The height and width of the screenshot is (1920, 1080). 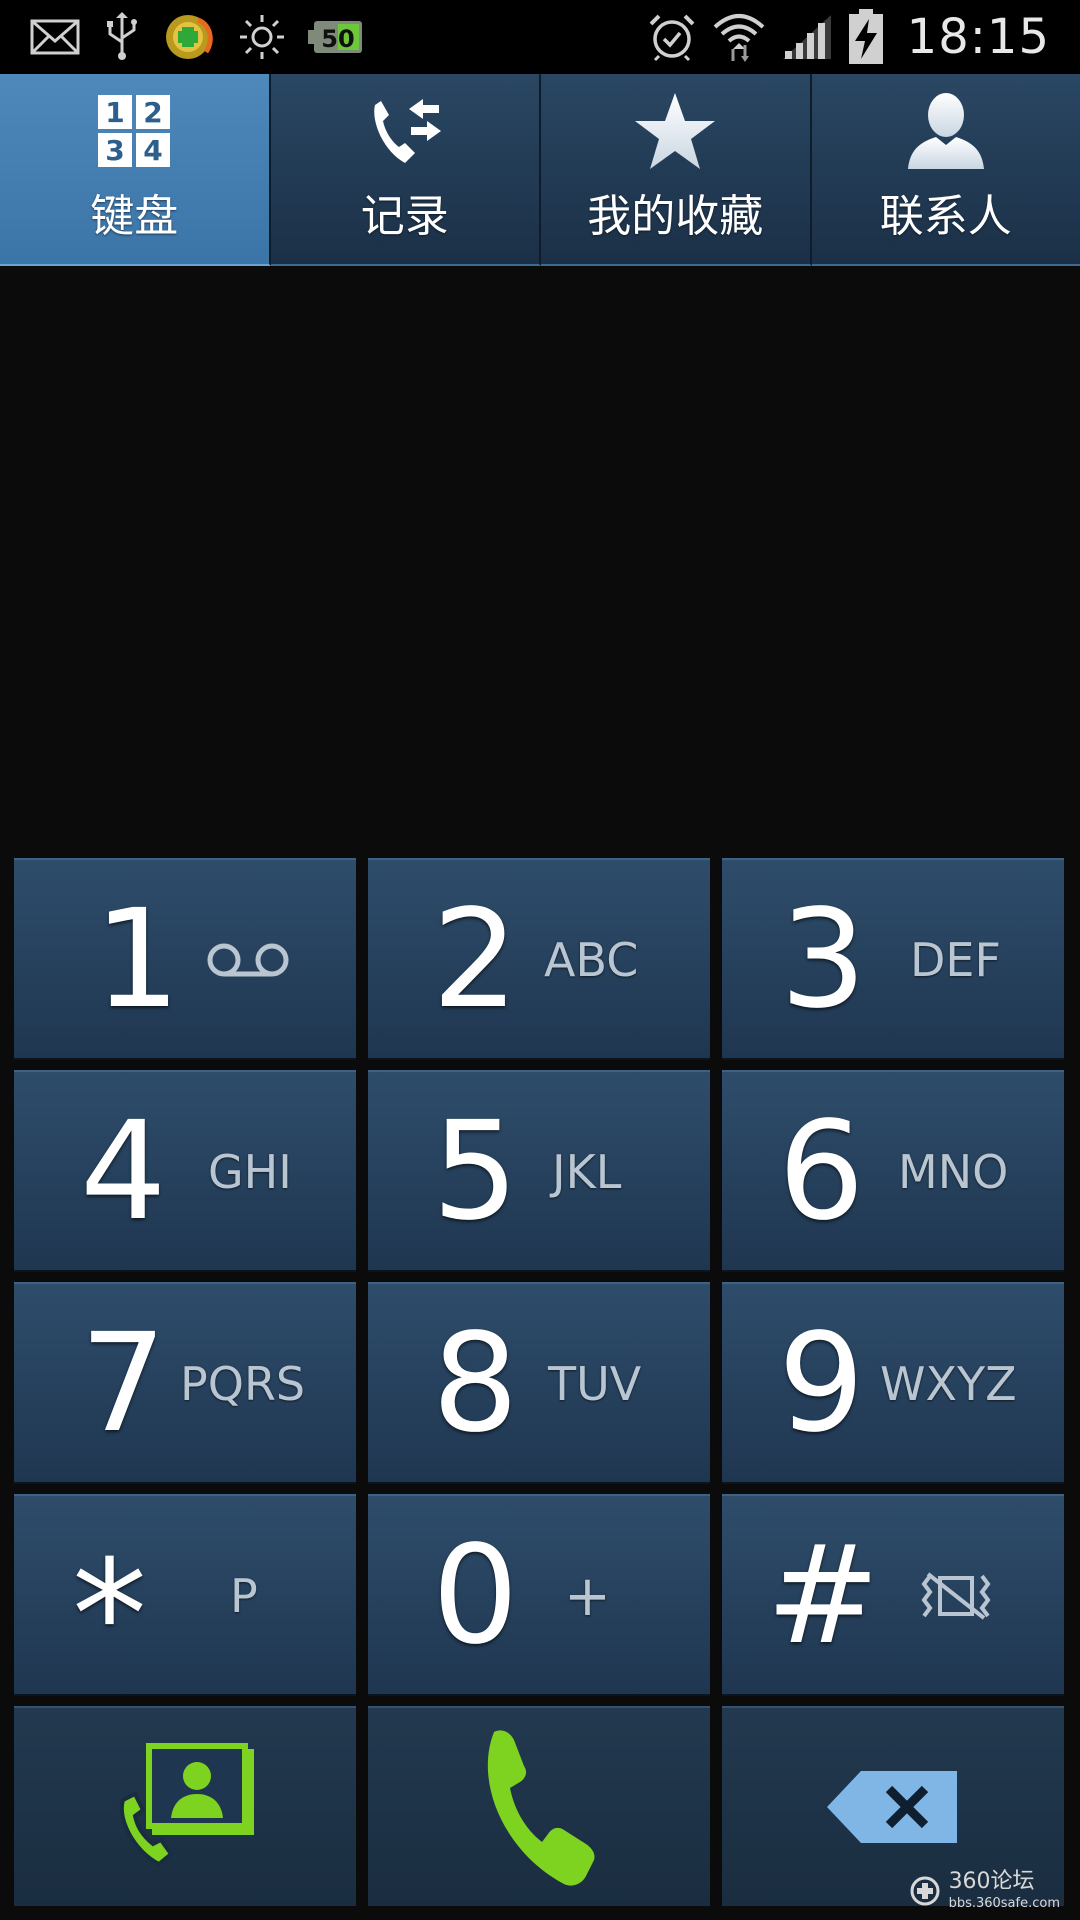 What do you see at coordinates (337, 39) in the screenshot?
I see `svg-text: 50` at bounding box center [337, 39].